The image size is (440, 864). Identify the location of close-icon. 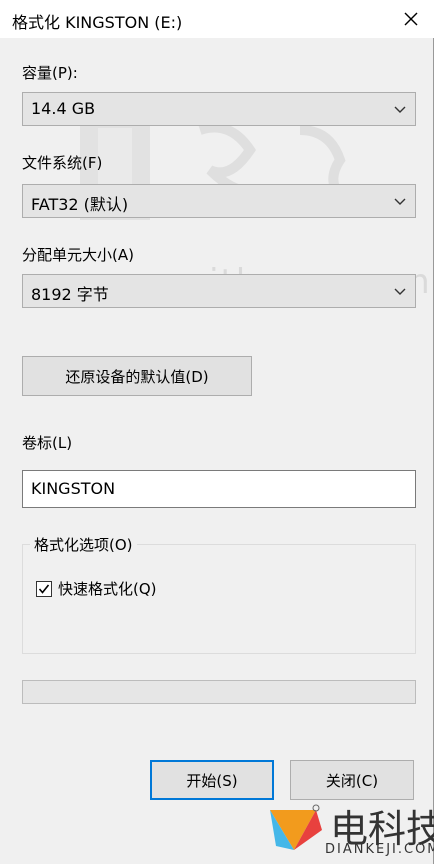
(411, 19).